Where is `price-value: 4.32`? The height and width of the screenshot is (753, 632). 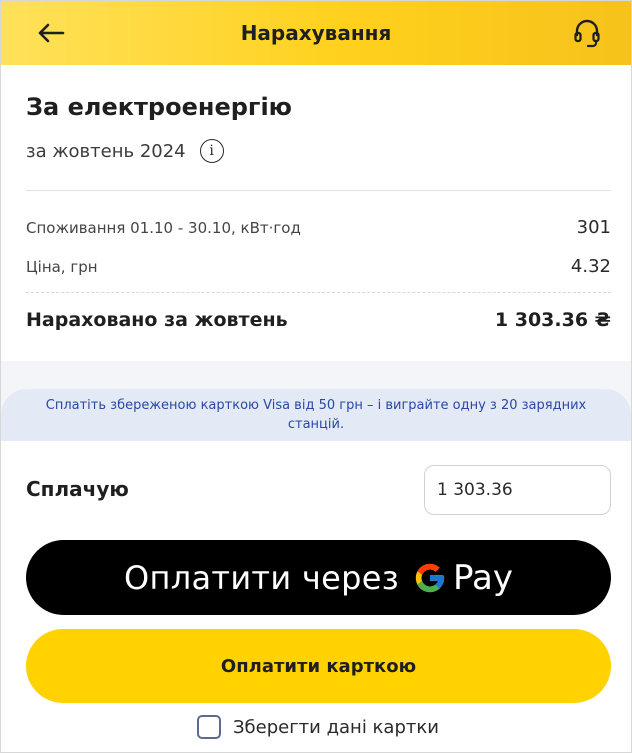
price-value: 4.32 is located at coordinates (590, 266).